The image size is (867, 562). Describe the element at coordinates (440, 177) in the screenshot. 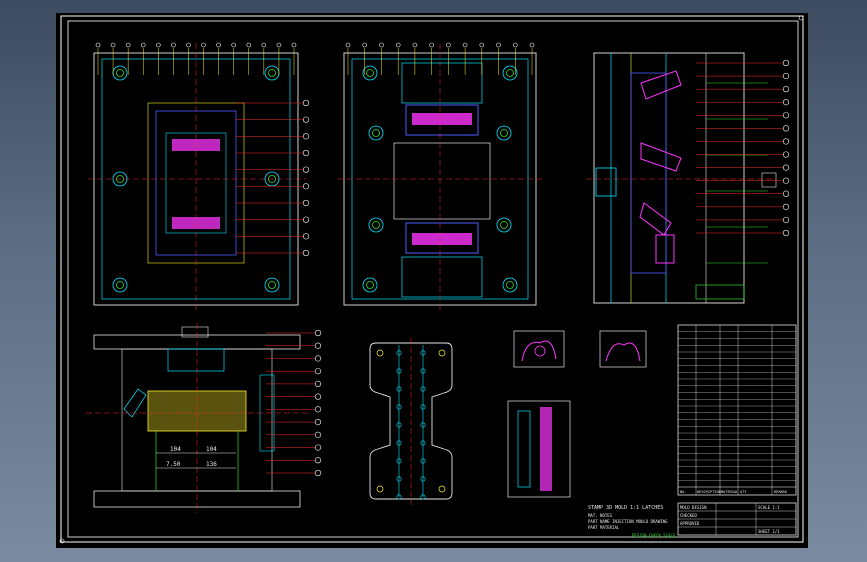

I see `plan-view-moving` at that location.